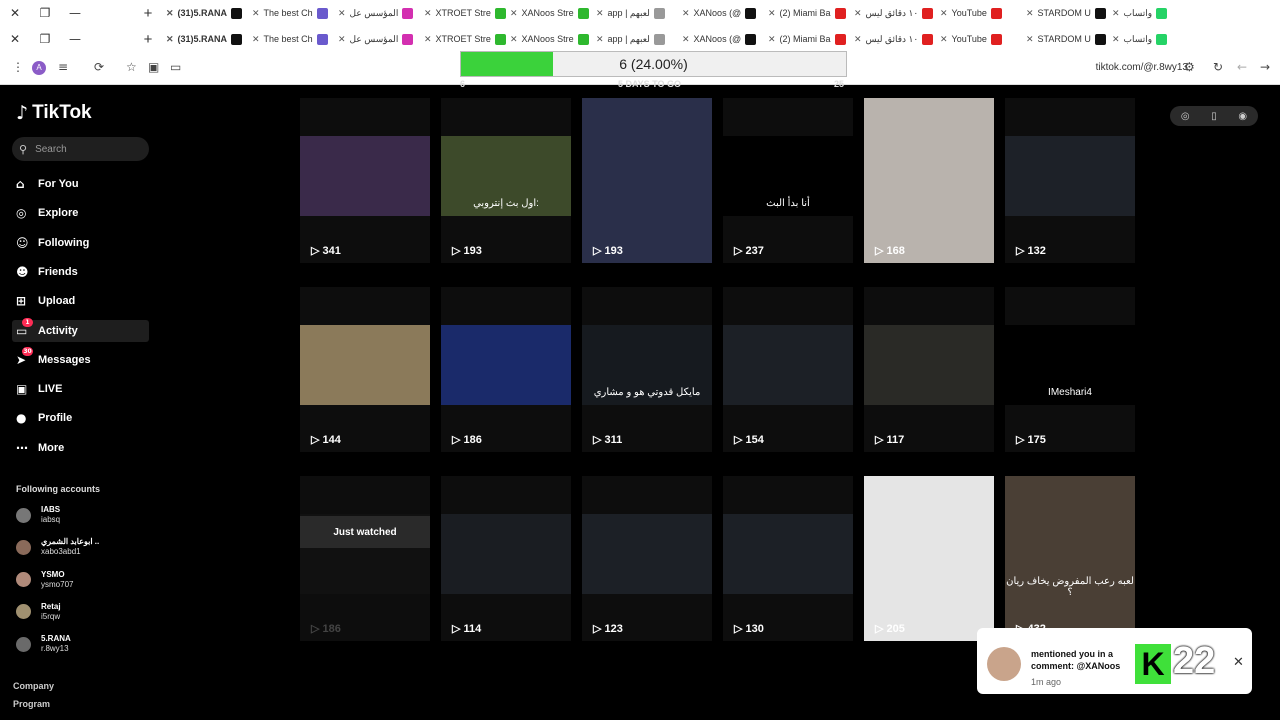 The image size is (1280, 720). What do you see at coordinates (80, 301) in the screenshot?
I see `sidebar-item-upload: ⊞ Upload` at bounding box center [80, 301].